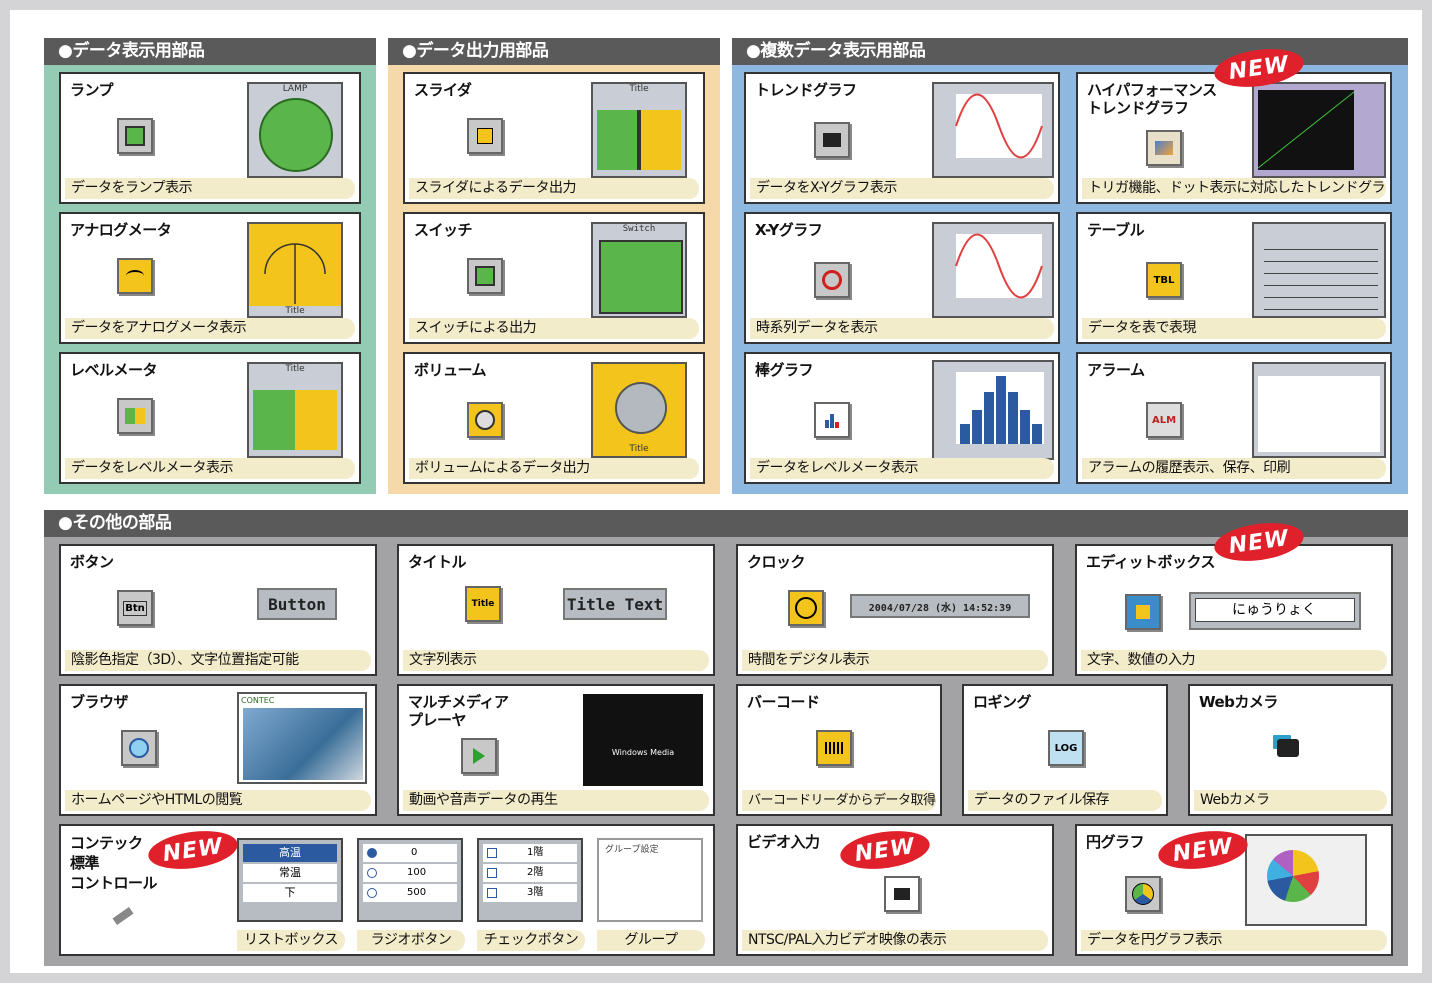 The image size is (1432, 983). I want to click on alarm-icon: ALM, so click(1164, 420).